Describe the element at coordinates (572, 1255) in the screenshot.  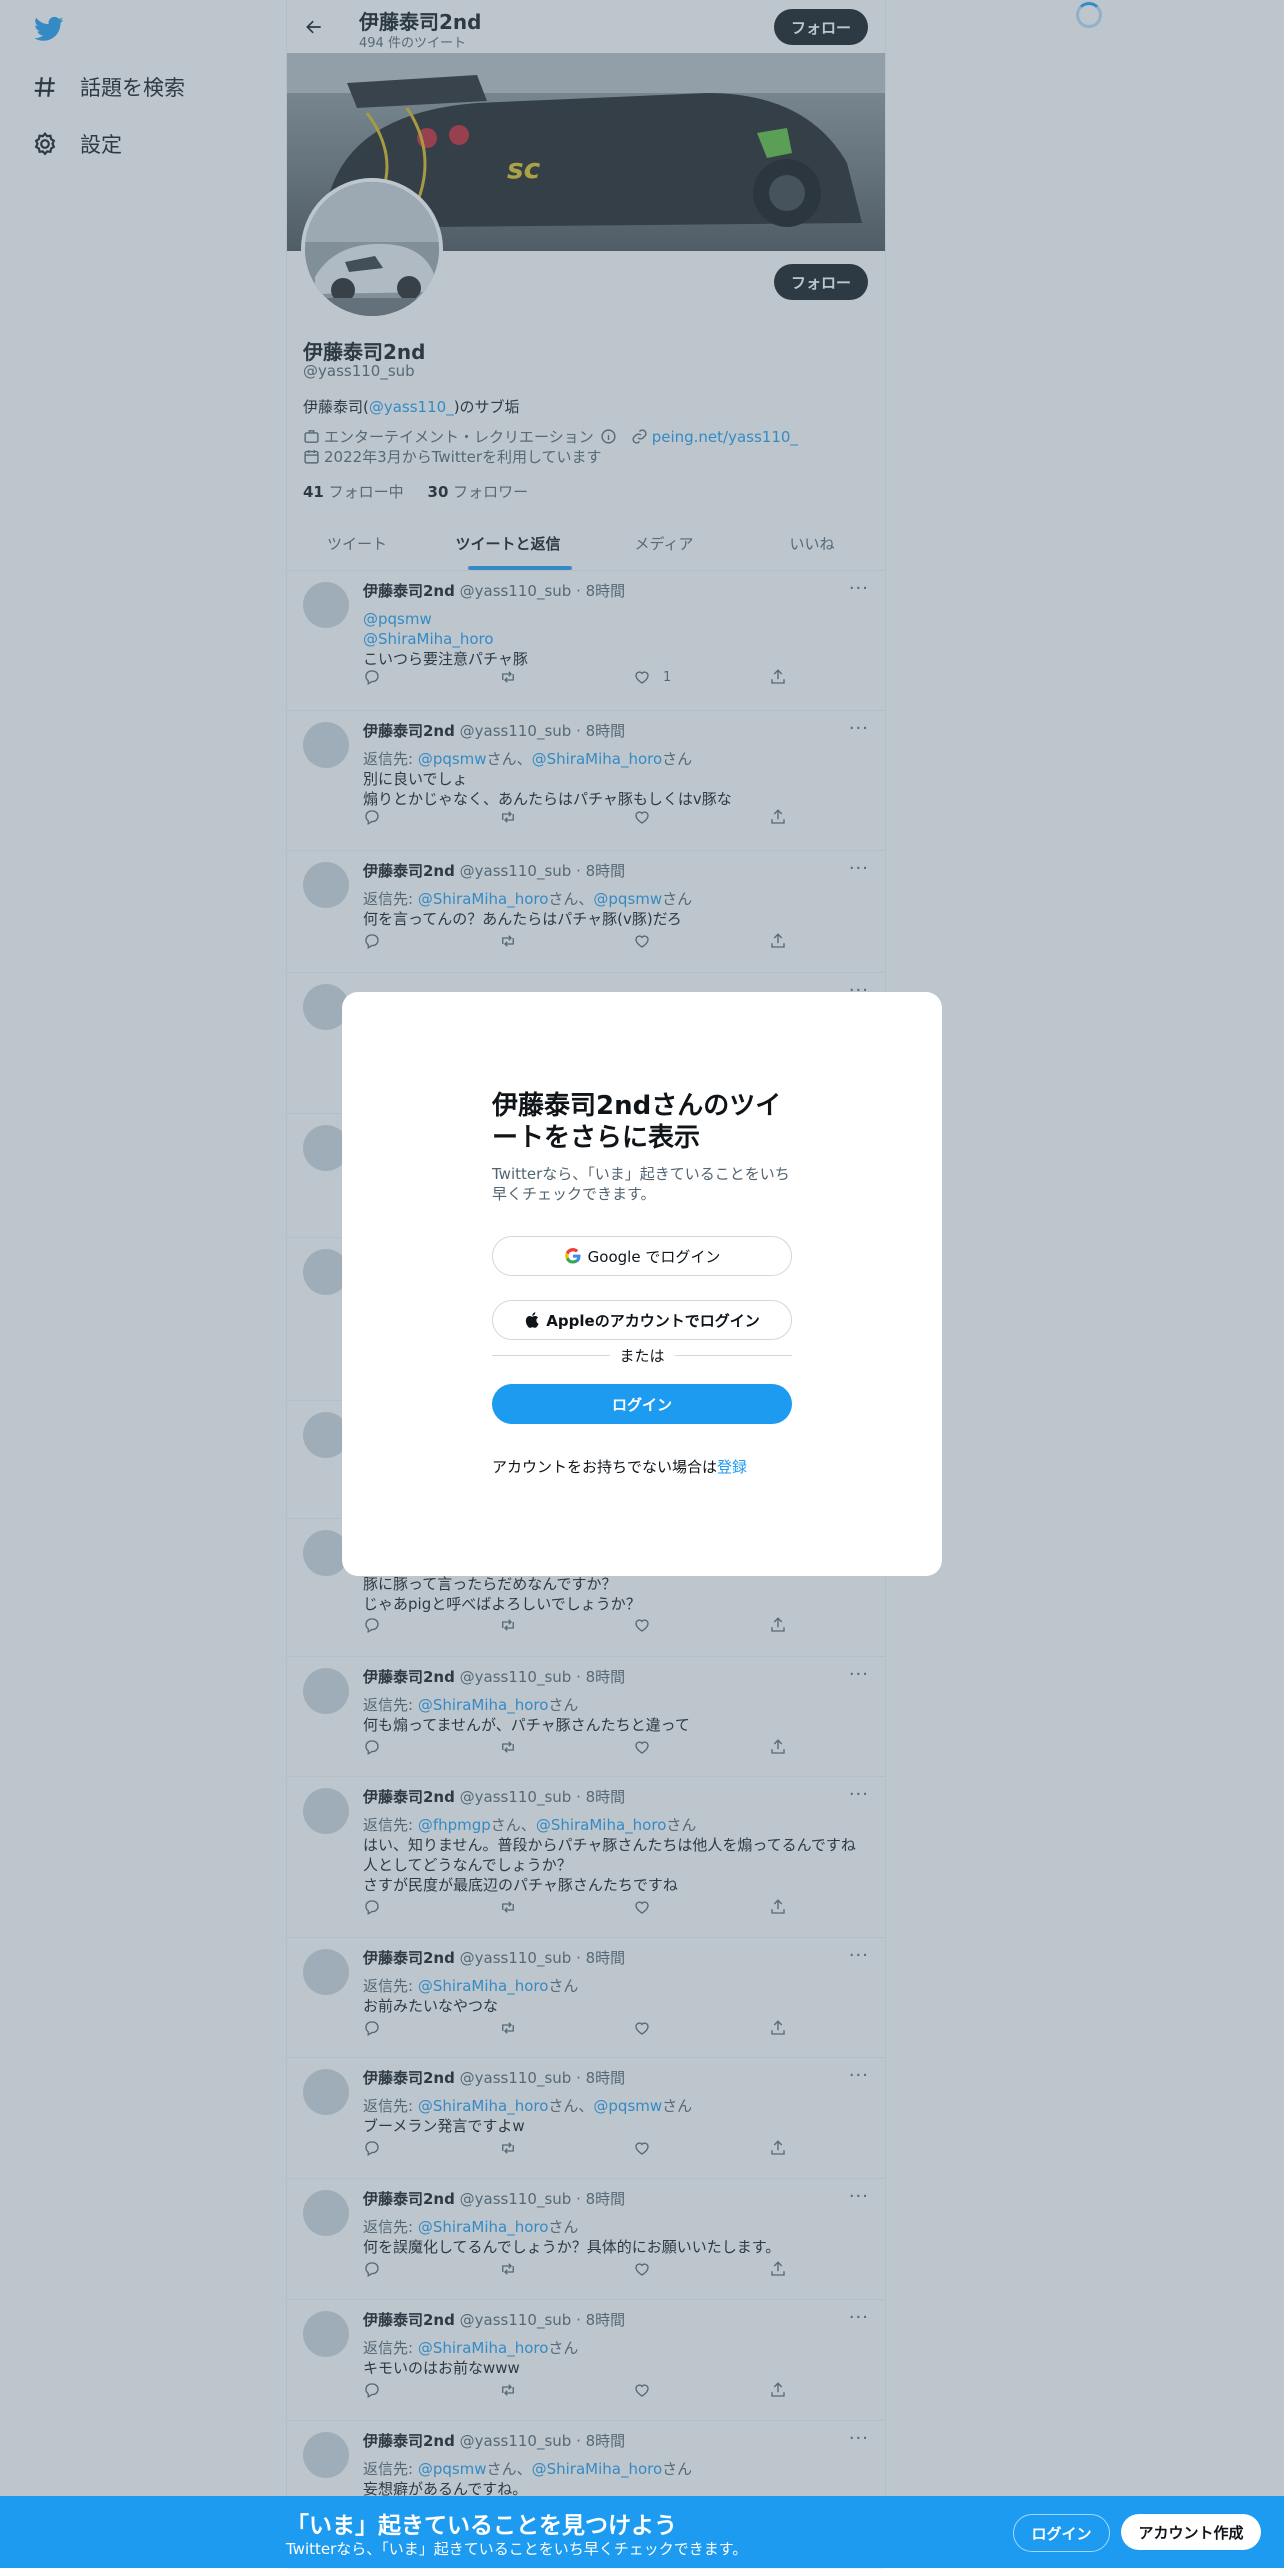
I see `google-g-icon` at that location.